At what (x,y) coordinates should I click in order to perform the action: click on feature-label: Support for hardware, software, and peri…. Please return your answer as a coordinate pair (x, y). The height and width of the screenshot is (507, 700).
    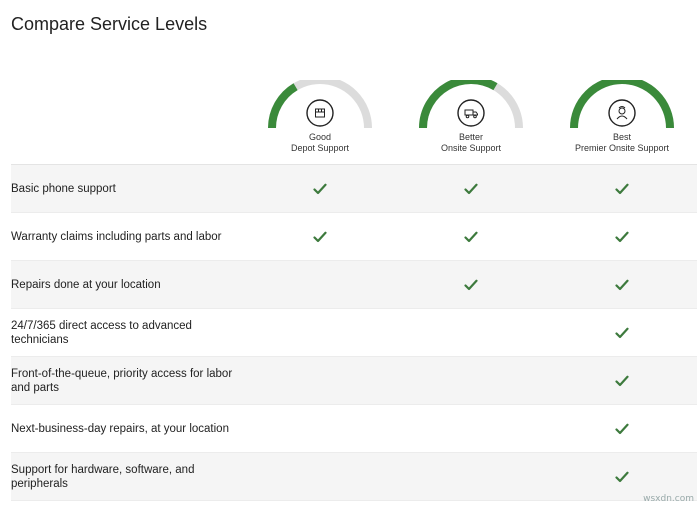
    Looking at the image, I should click on (103, 476).